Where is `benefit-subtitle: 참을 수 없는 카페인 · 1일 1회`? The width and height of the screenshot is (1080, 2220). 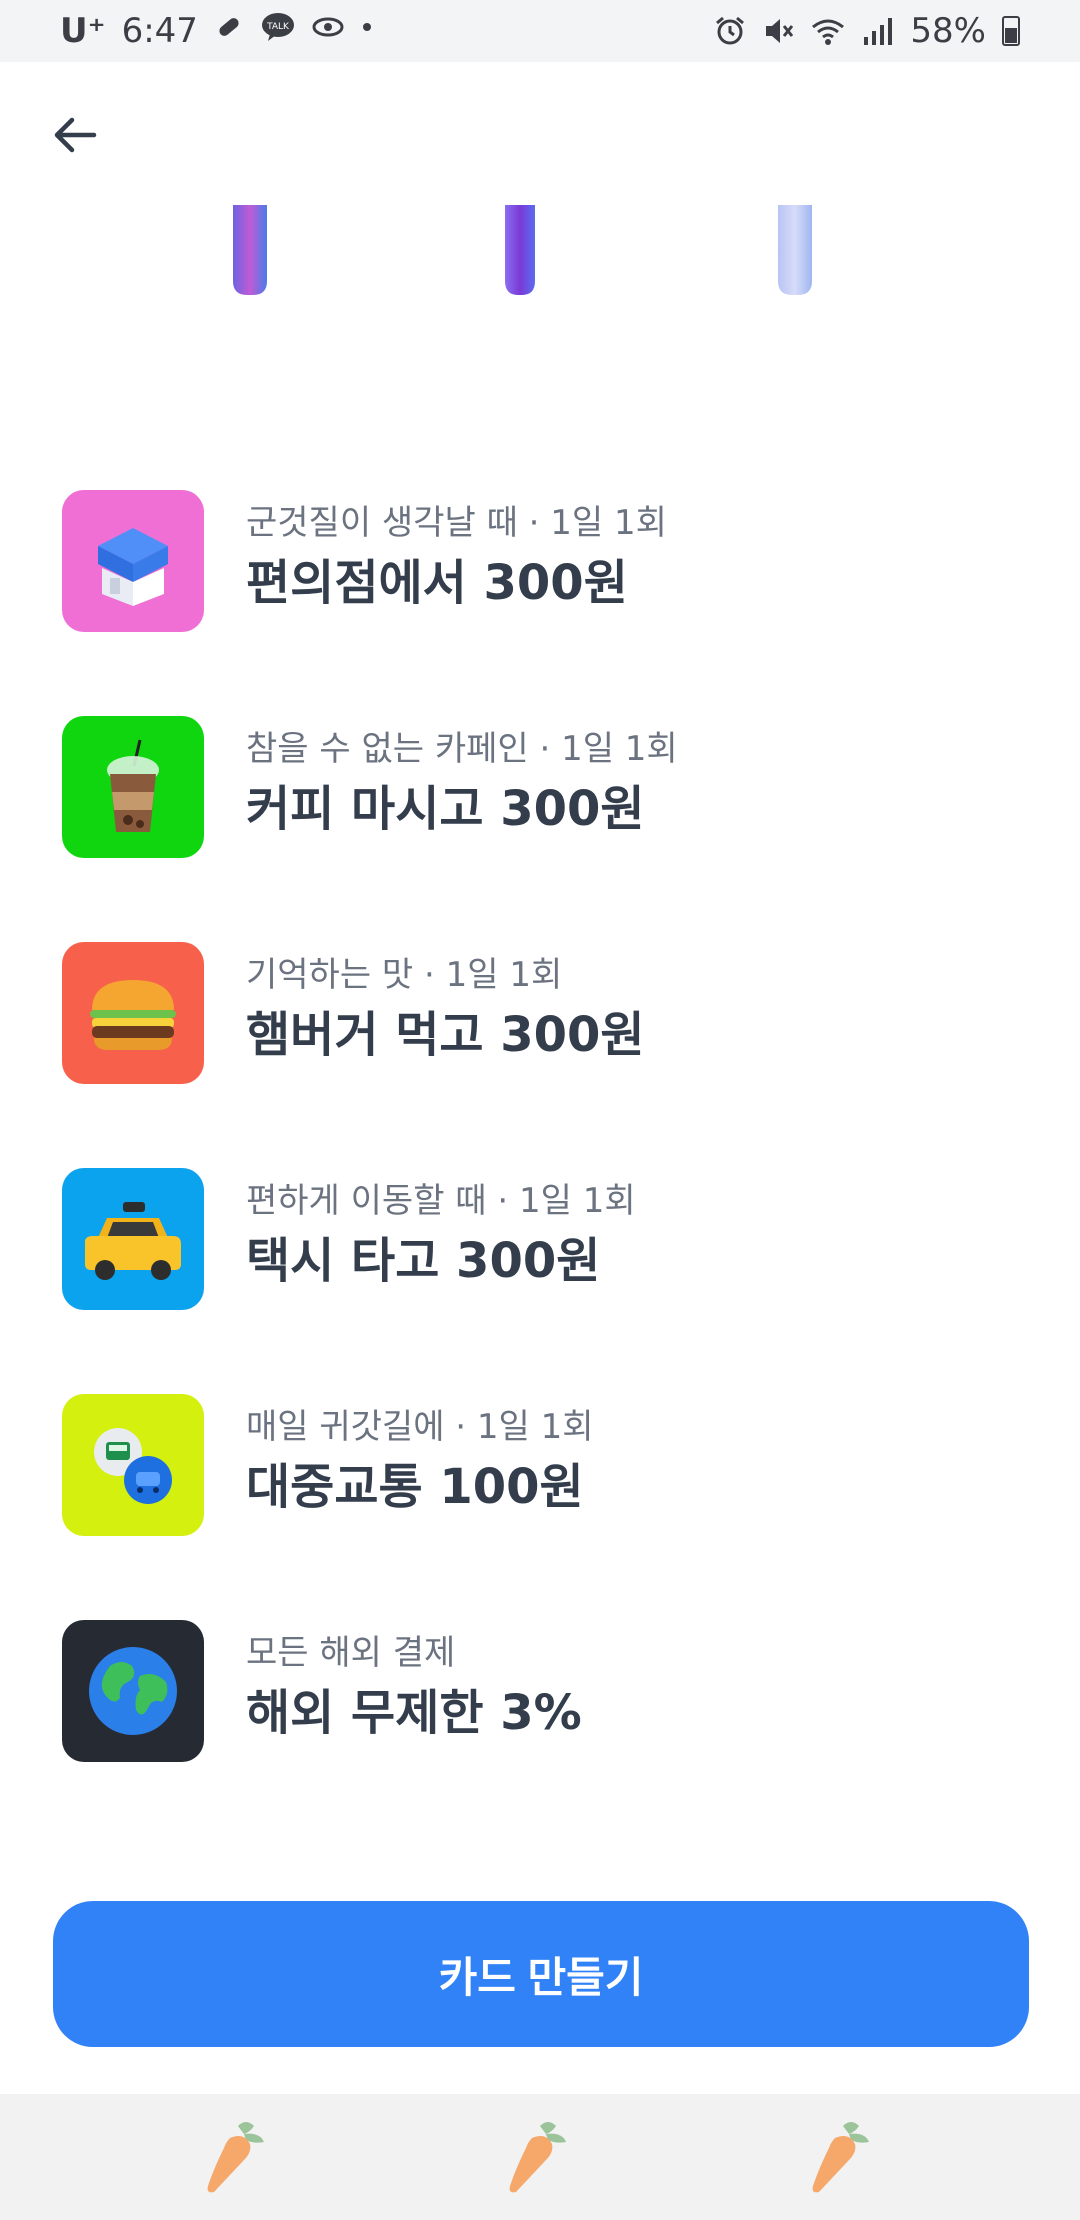 benefit-subtitle: 참을 수 없는 카페인 · 1일 1회 is located at coordinates (462, 749).